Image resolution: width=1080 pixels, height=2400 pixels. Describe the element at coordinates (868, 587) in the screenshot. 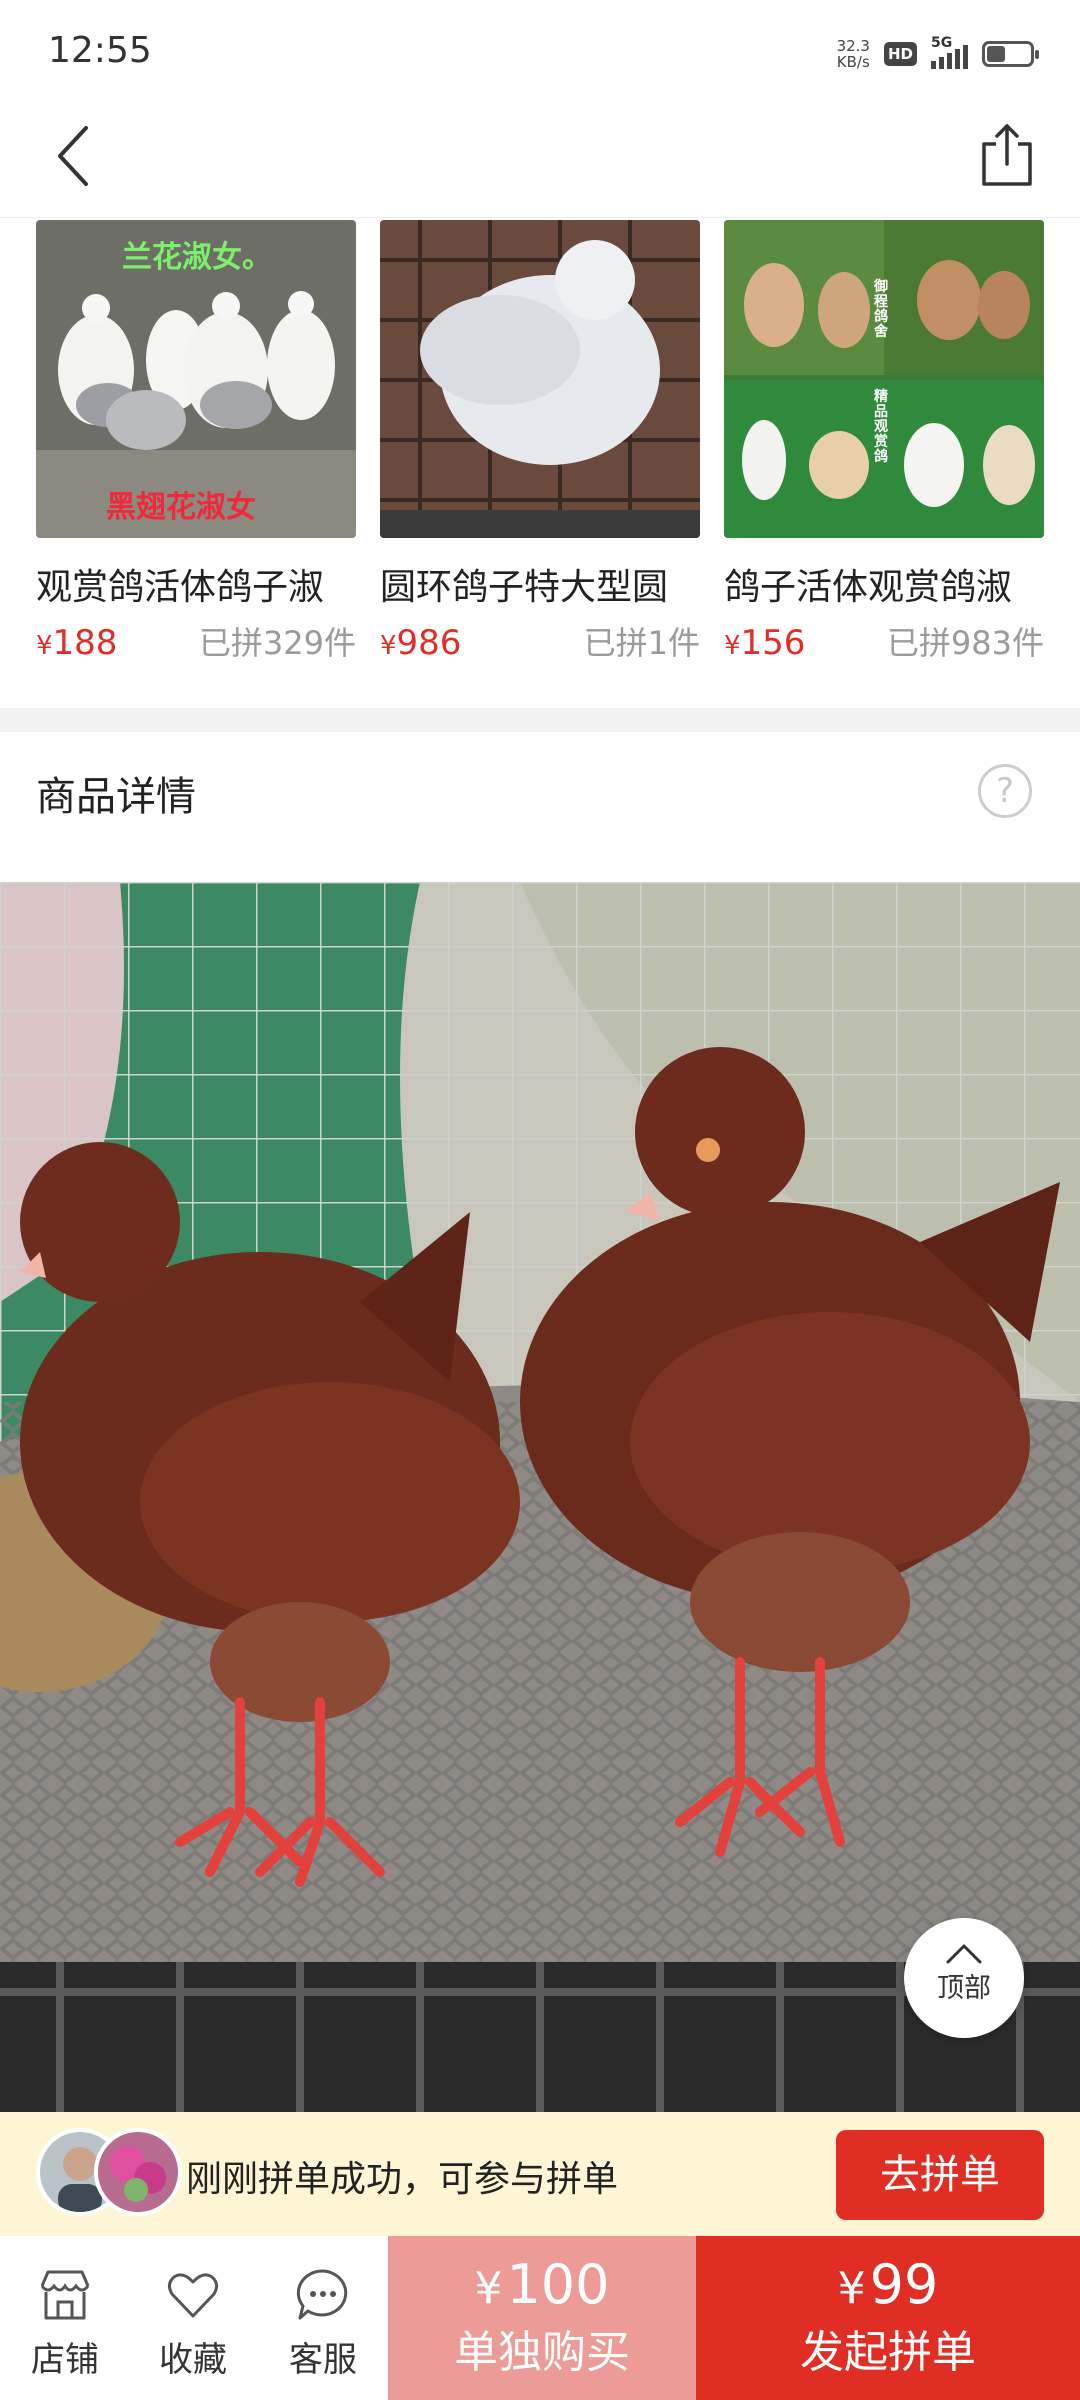

I see `product-title: 鸽子活体观赏鸽淑` at that location.